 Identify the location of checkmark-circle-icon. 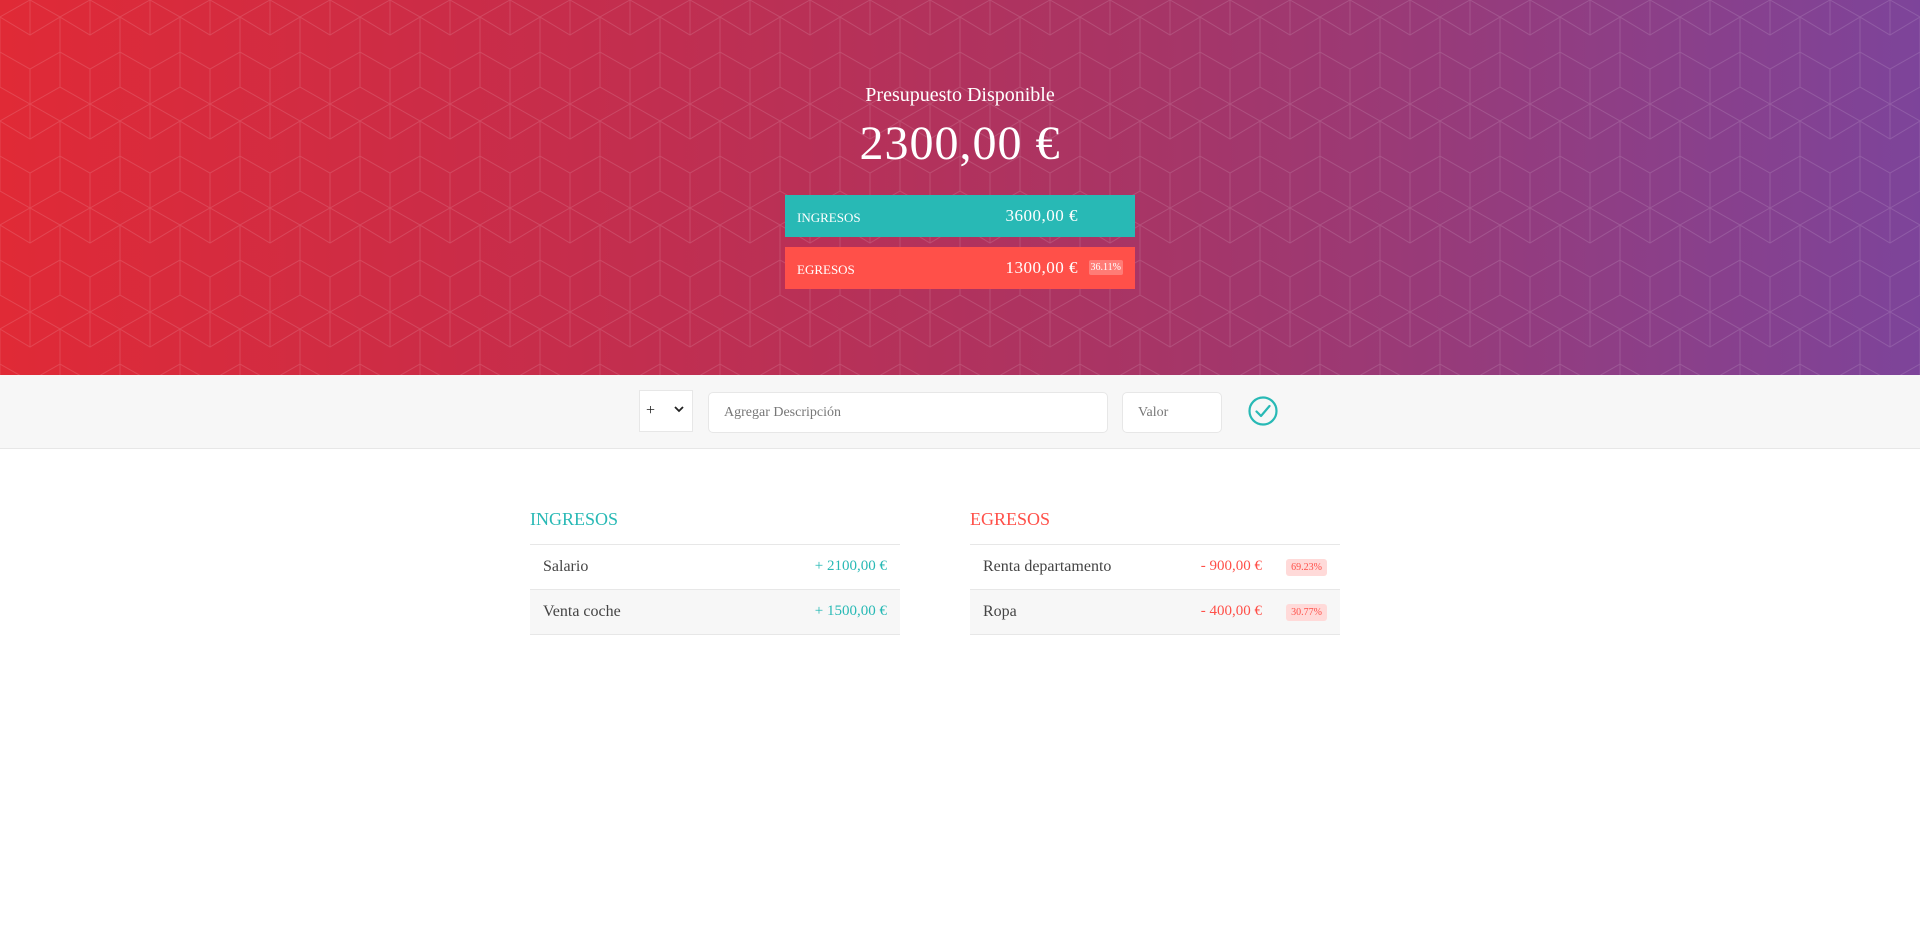
(1263, 411).